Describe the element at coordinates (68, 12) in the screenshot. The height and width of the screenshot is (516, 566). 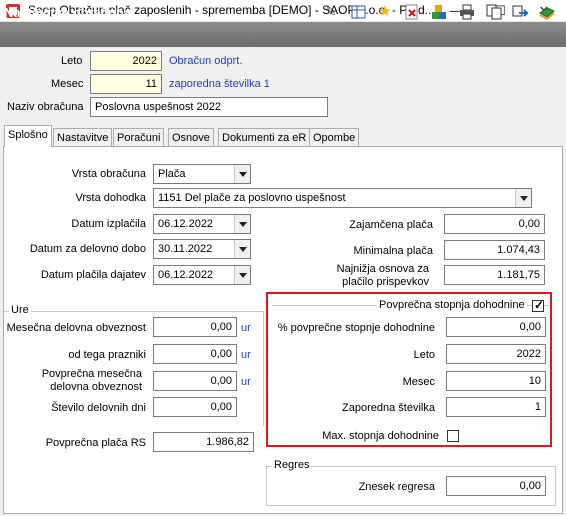
I see `page-title: Nastavitve obračuna` at that location.